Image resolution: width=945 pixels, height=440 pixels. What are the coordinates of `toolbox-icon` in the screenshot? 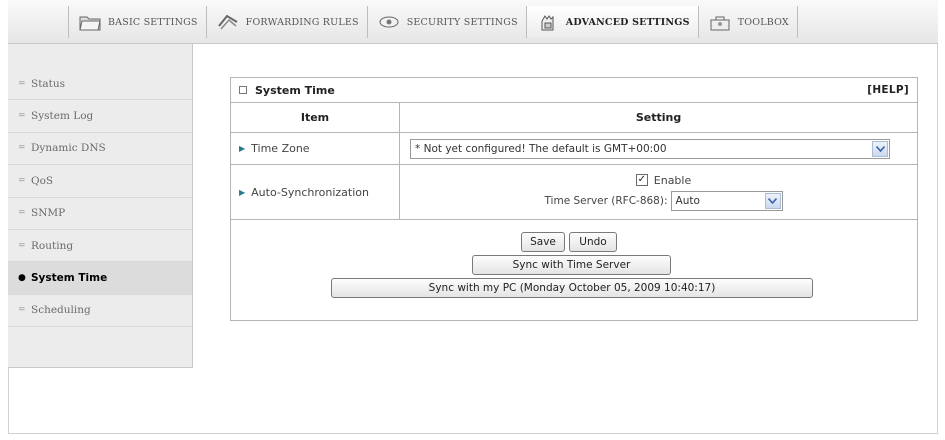 It's located at (720, 22).